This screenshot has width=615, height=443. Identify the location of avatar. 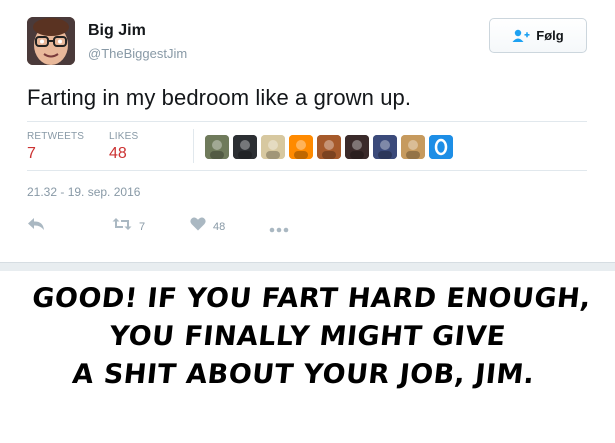
(51, 41).